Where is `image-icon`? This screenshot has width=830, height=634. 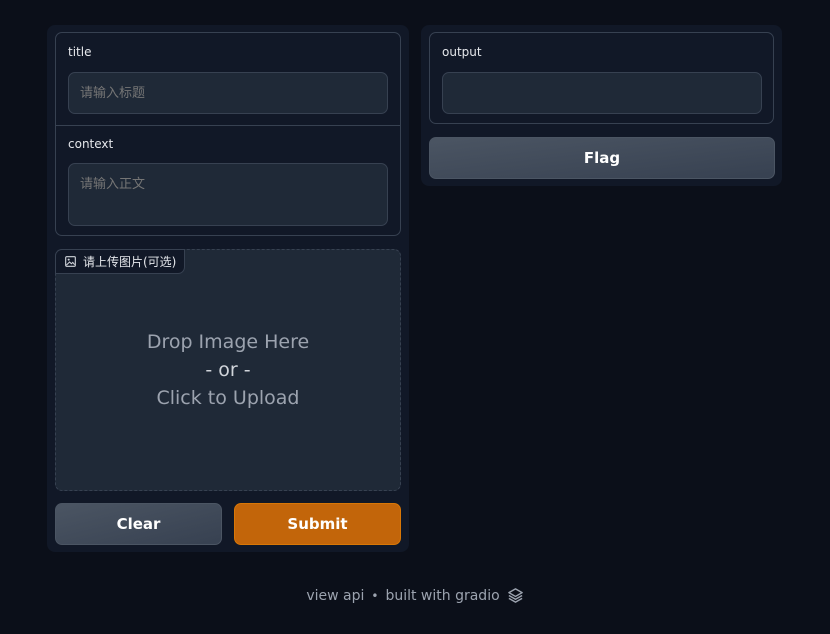
image-icon is located at coordinates (70, 261).